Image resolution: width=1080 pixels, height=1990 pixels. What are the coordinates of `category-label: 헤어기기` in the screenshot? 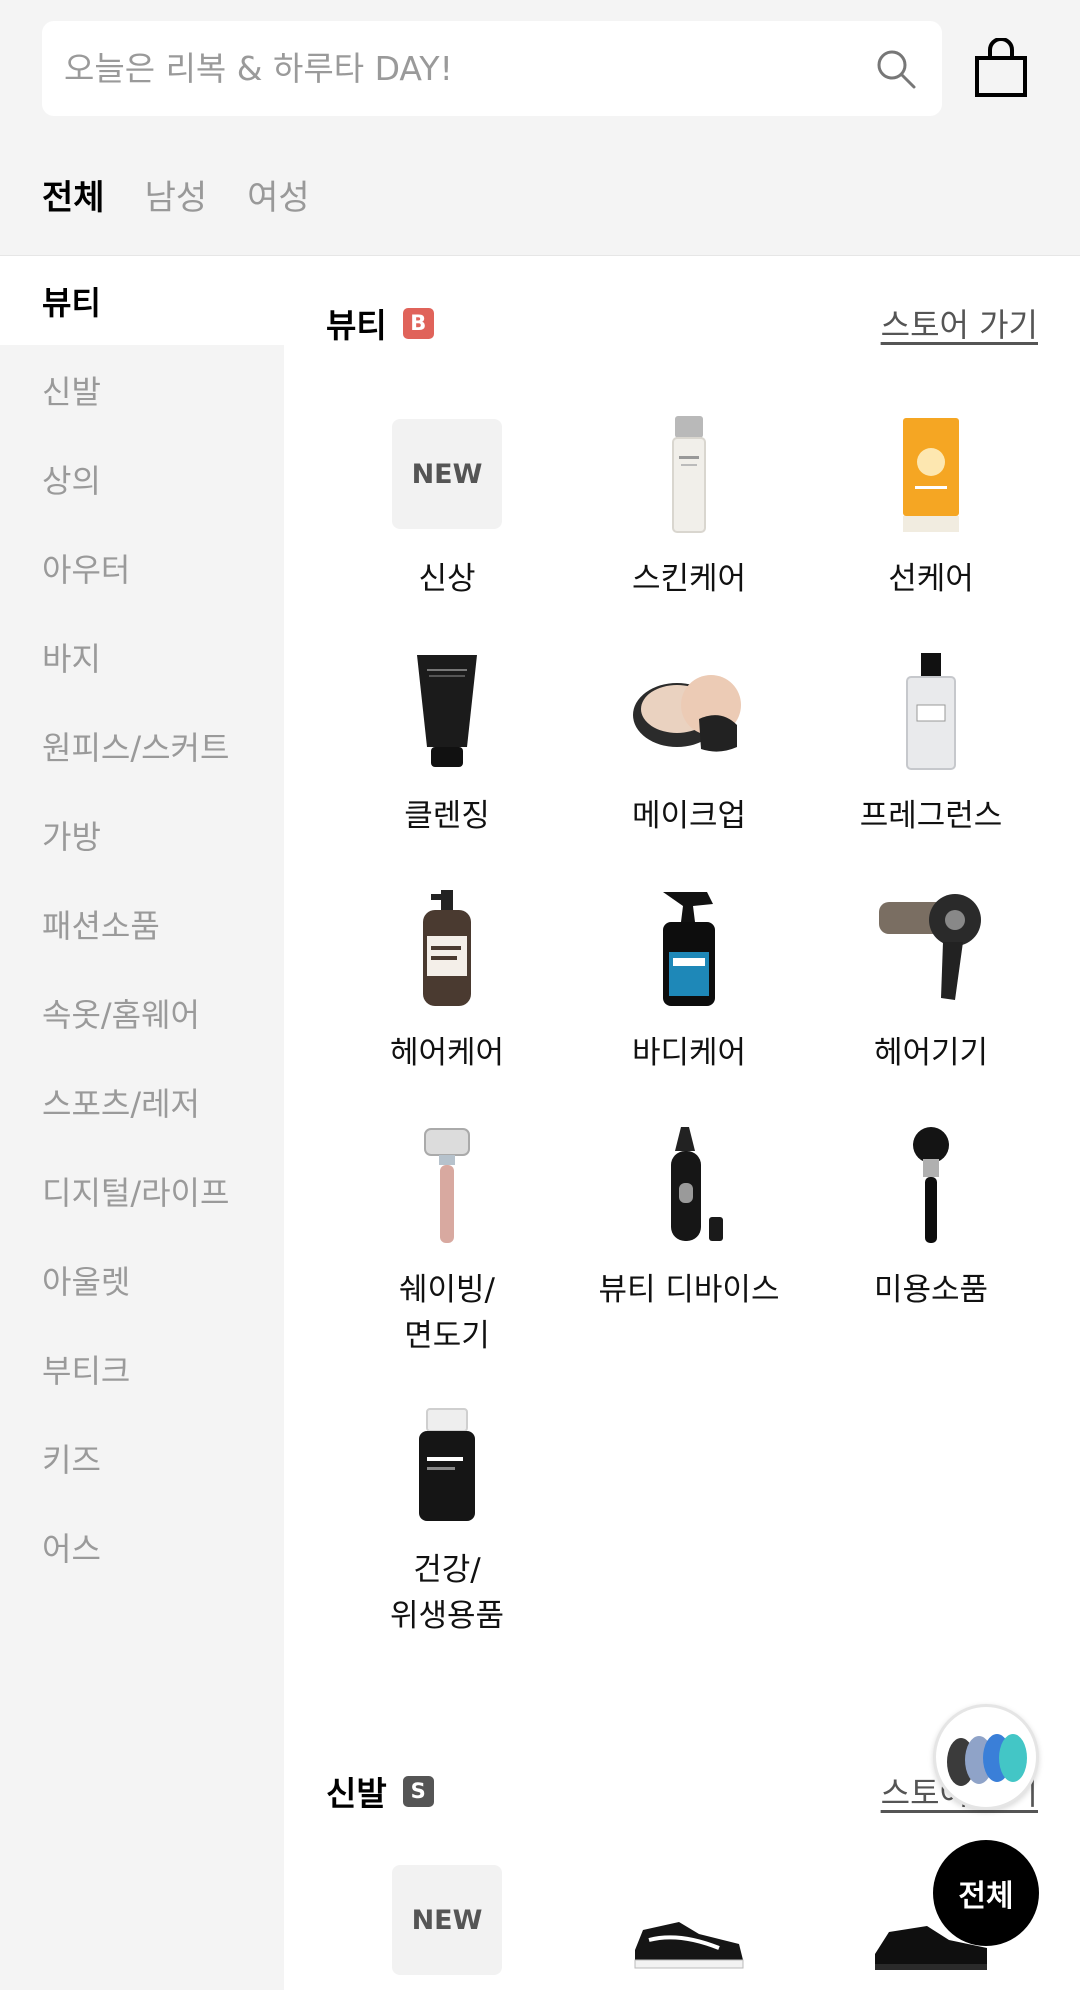 It's located at (931, 1053).